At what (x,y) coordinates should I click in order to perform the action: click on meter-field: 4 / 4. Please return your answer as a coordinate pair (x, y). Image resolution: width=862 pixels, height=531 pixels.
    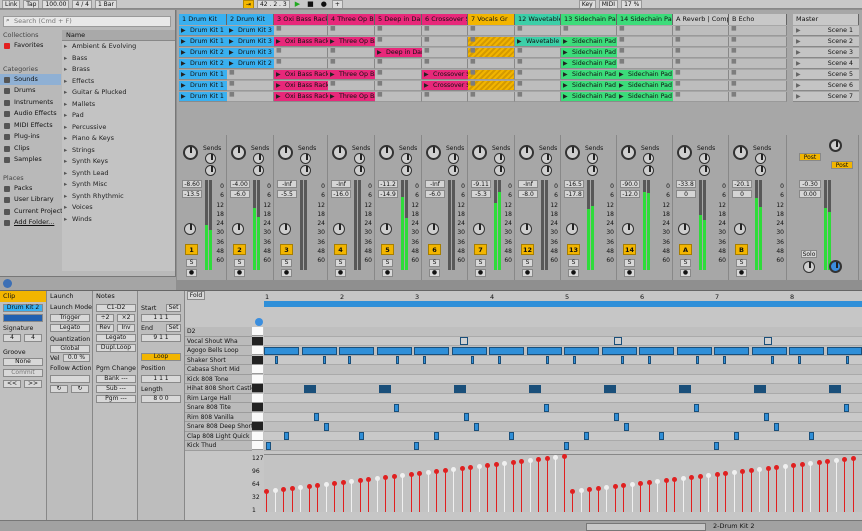
    Looking at the image, I should click on (82, 4).